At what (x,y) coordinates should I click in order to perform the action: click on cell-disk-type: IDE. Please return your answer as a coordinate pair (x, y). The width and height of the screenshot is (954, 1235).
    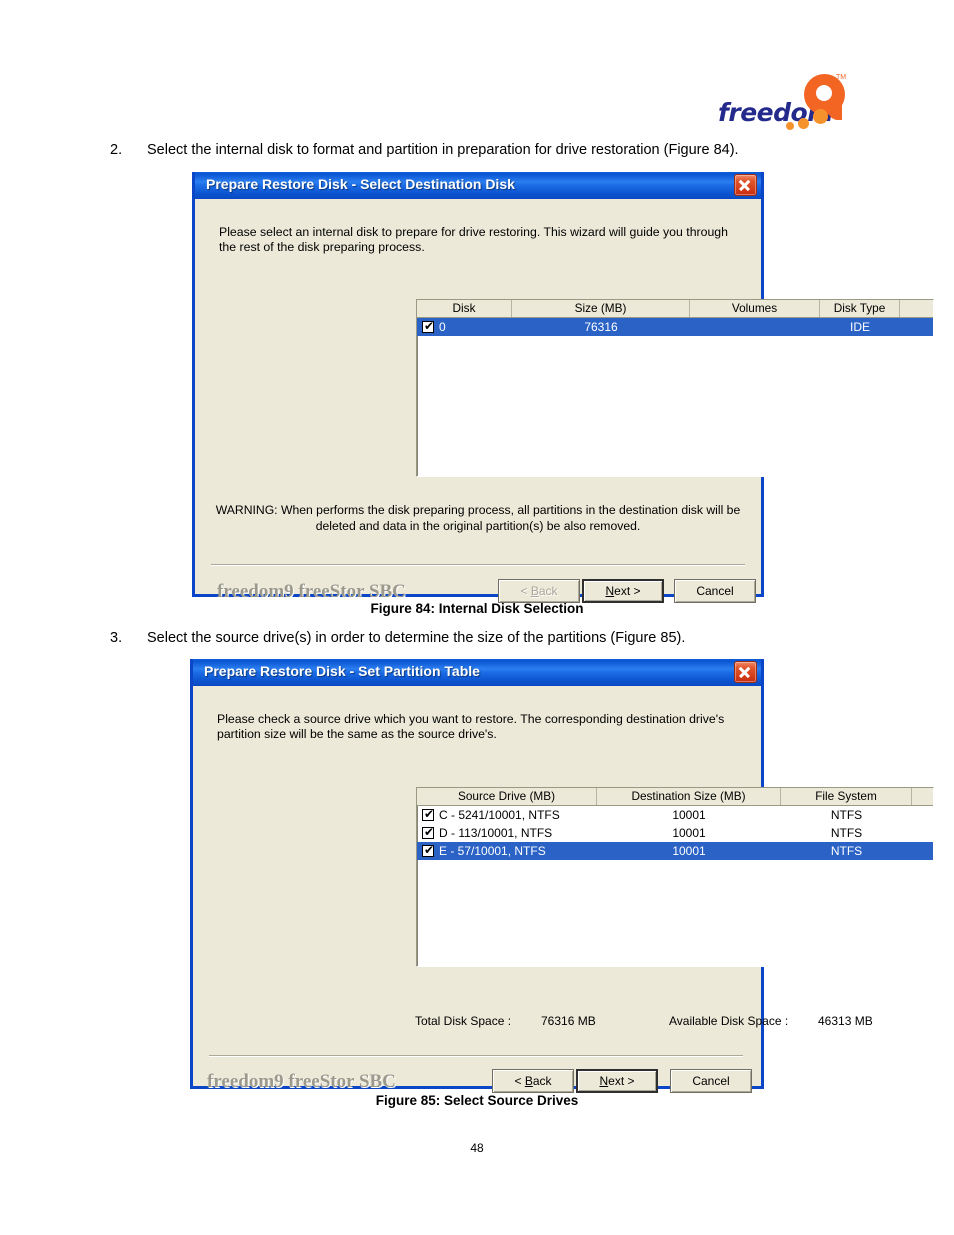
    Looking at the image, I should click on (859, 327).